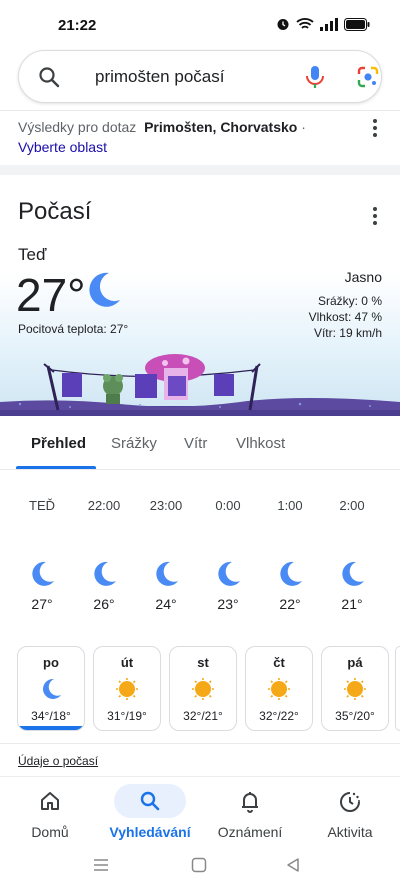  What do you see at coordinates (283, 24) in the screenshot?
I see `alarm-icon` at bounding box center [283, 24].